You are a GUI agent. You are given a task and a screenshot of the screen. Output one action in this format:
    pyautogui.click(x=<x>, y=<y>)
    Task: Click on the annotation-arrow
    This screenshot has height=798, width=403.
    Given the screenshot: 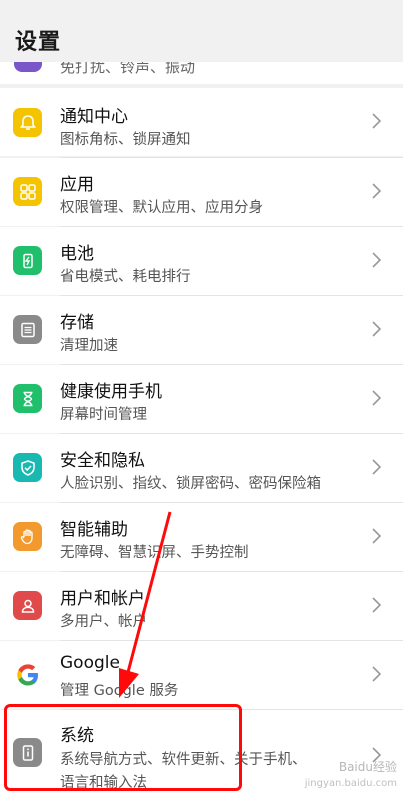 What is the action you would take?
    pyautogui.click(x=145, y=604)
    